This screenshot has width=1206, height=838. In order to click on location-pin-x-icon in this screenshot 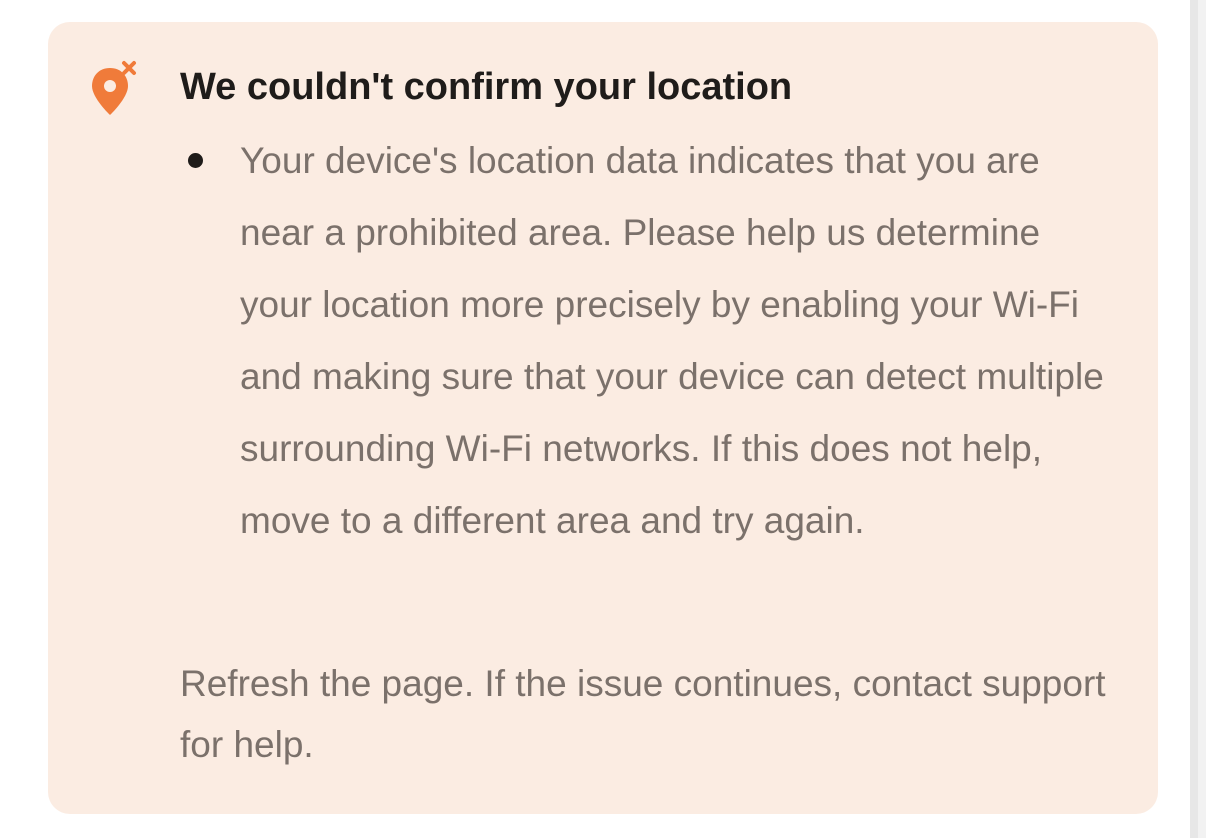, I will do `click(117, 88)`.